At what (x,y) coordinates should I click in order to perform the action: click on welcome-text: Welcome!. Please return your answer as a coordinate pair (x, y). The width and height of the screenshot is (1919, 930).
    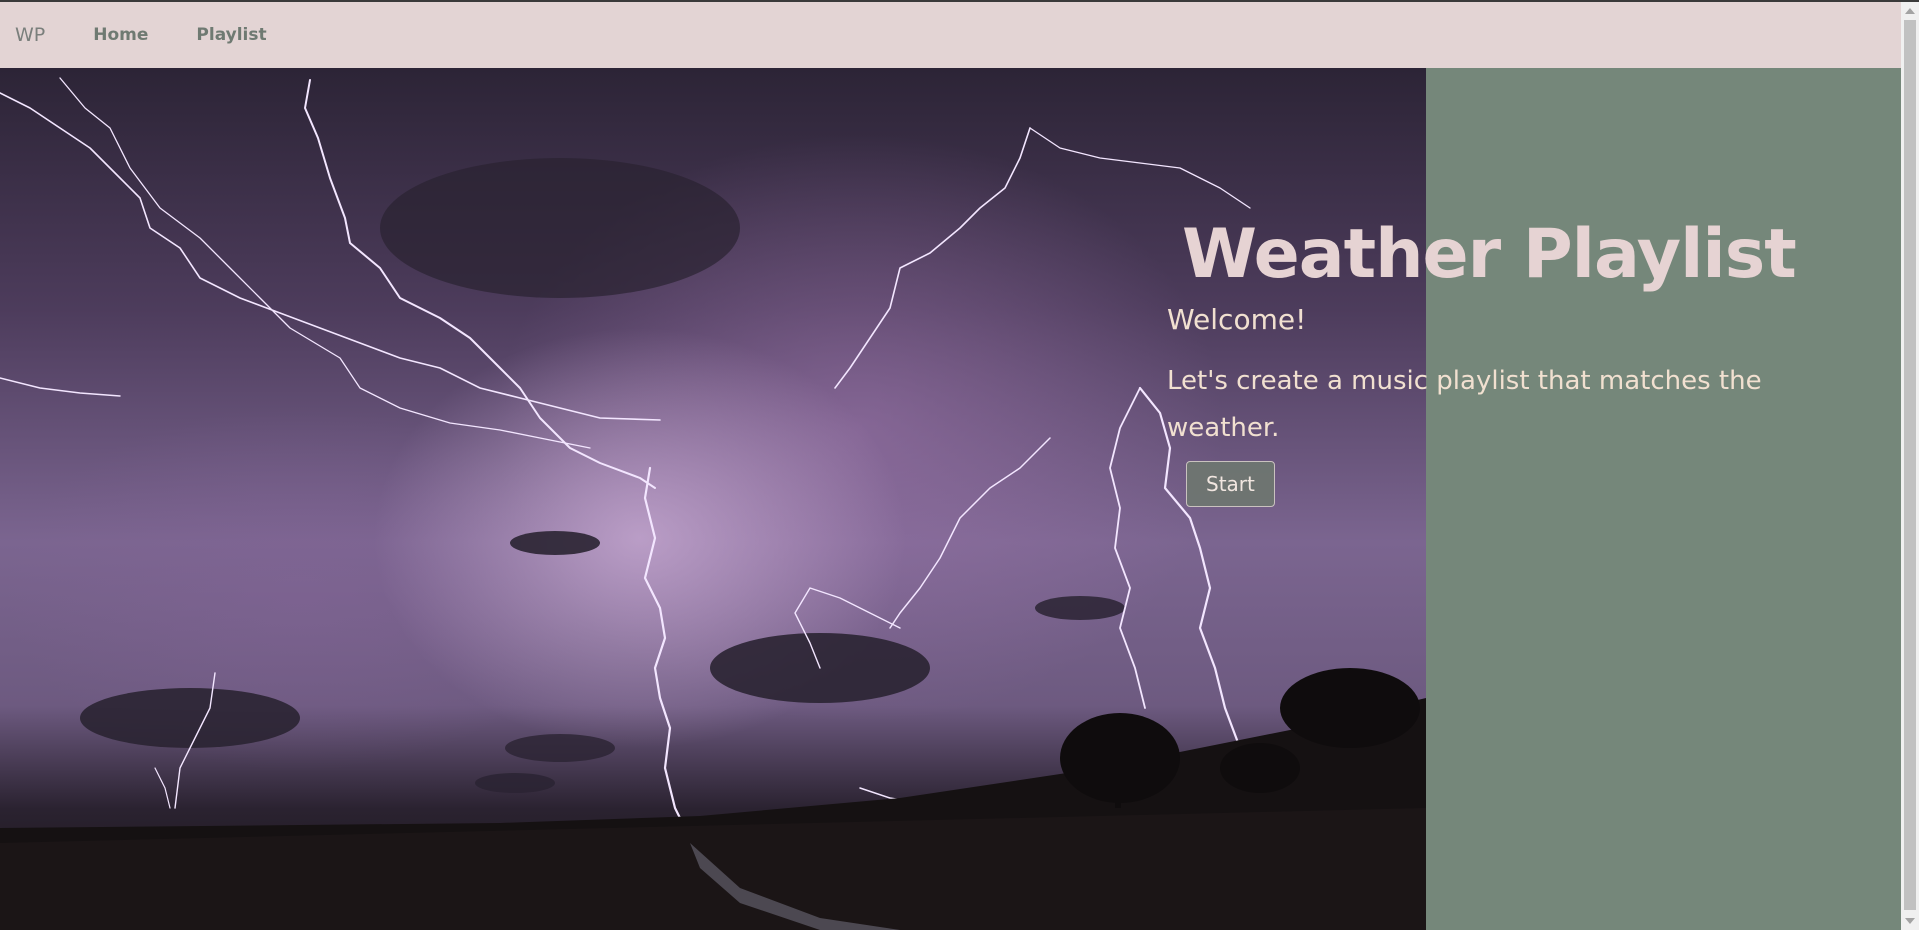
    Looking at the image, I should click on (1237, 319).